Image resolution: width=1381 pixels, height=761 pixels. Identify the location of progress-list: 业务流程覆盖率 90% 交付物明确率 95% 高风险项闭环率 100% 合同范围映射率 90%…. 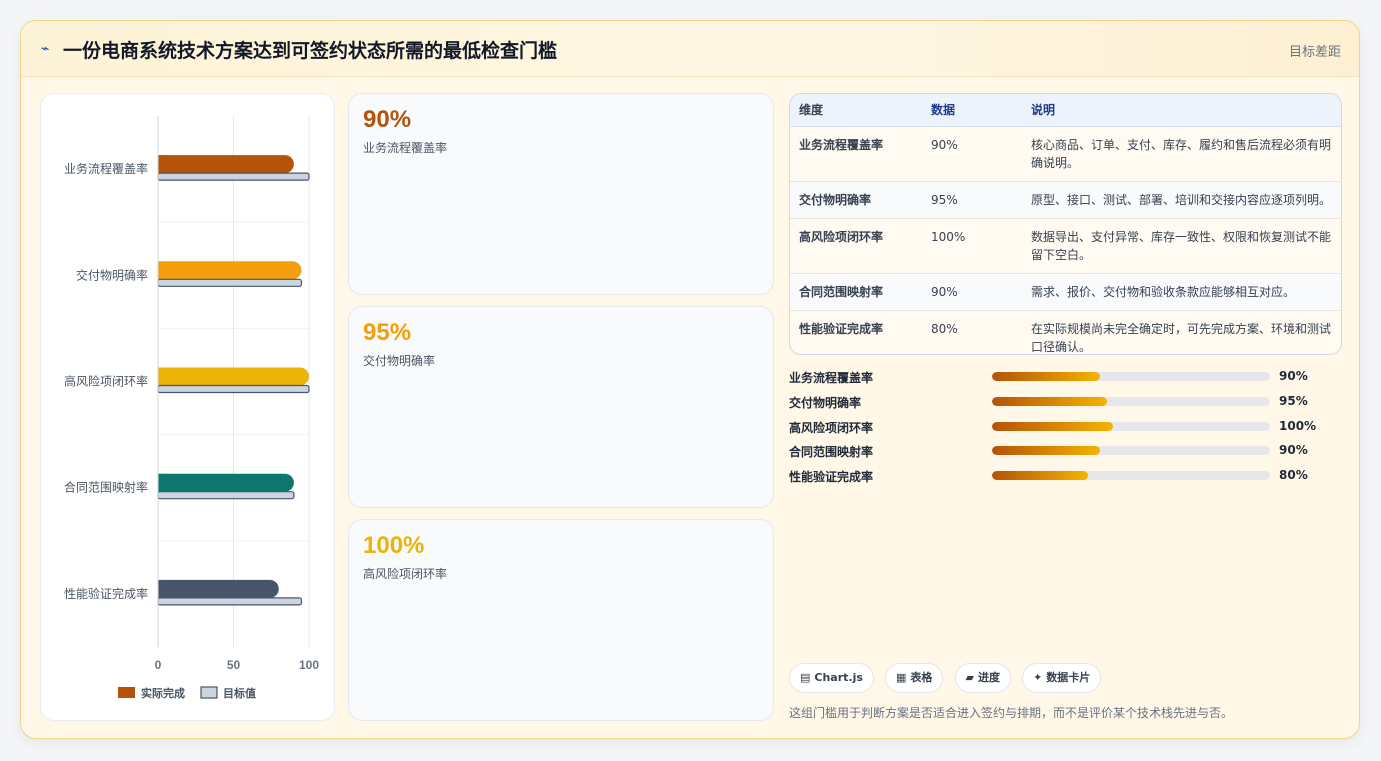
(1065, 429).